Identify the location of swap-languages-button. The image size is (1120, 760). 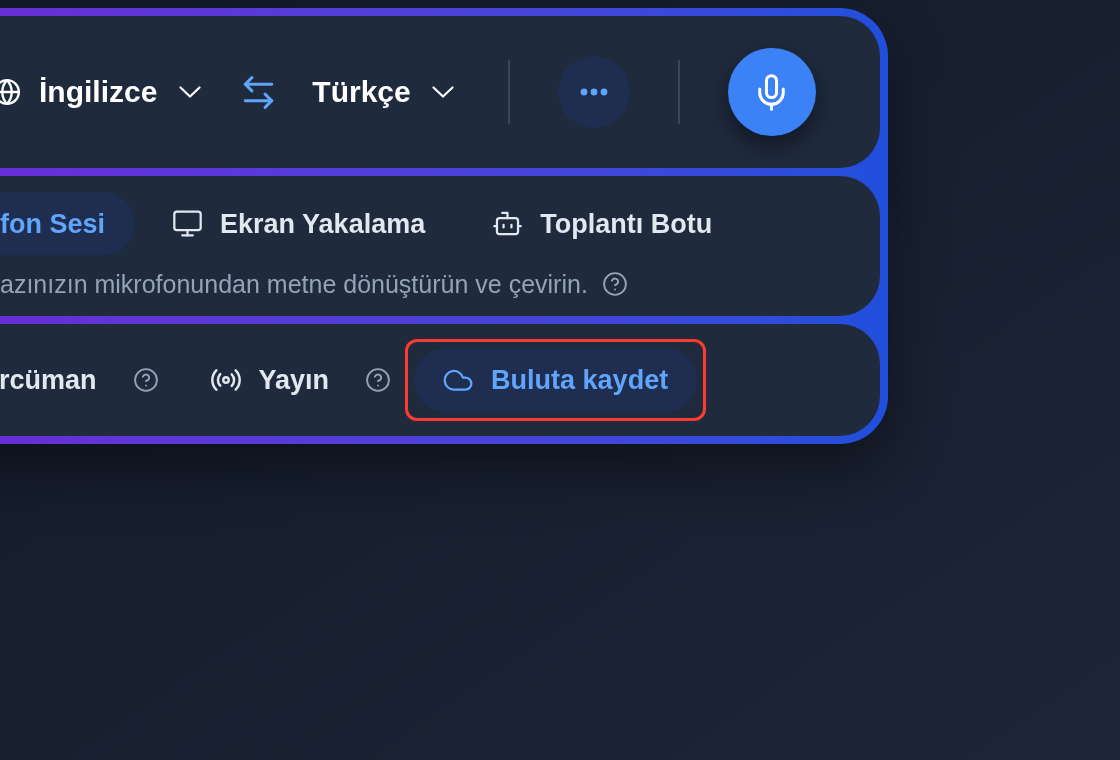
(259, 92).